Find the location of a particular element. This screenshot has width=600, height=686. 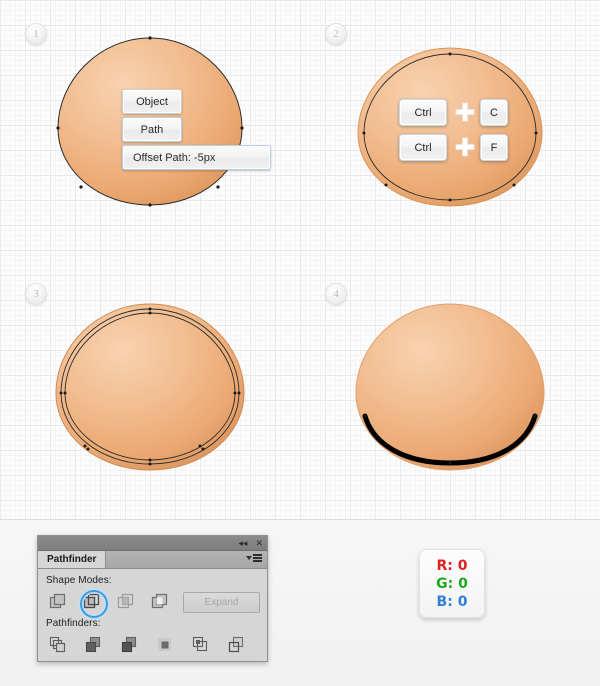

pathfinder-tabrow: Pathfinder is located at coordinates (152, 560).